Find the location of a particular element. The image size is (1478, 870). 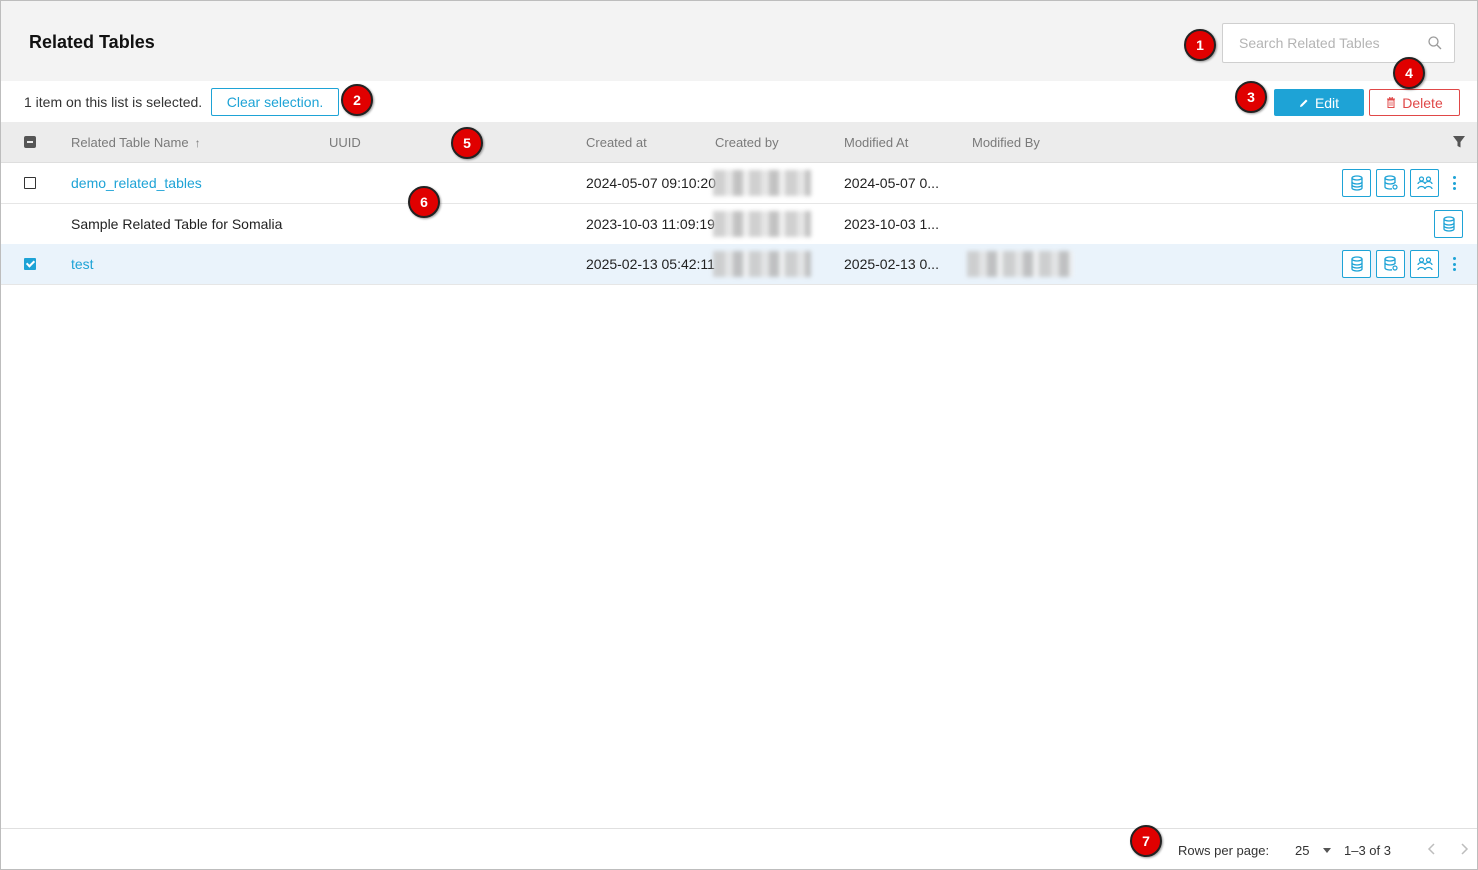

page-title: Related Tables is located at coordinates (92, 42).